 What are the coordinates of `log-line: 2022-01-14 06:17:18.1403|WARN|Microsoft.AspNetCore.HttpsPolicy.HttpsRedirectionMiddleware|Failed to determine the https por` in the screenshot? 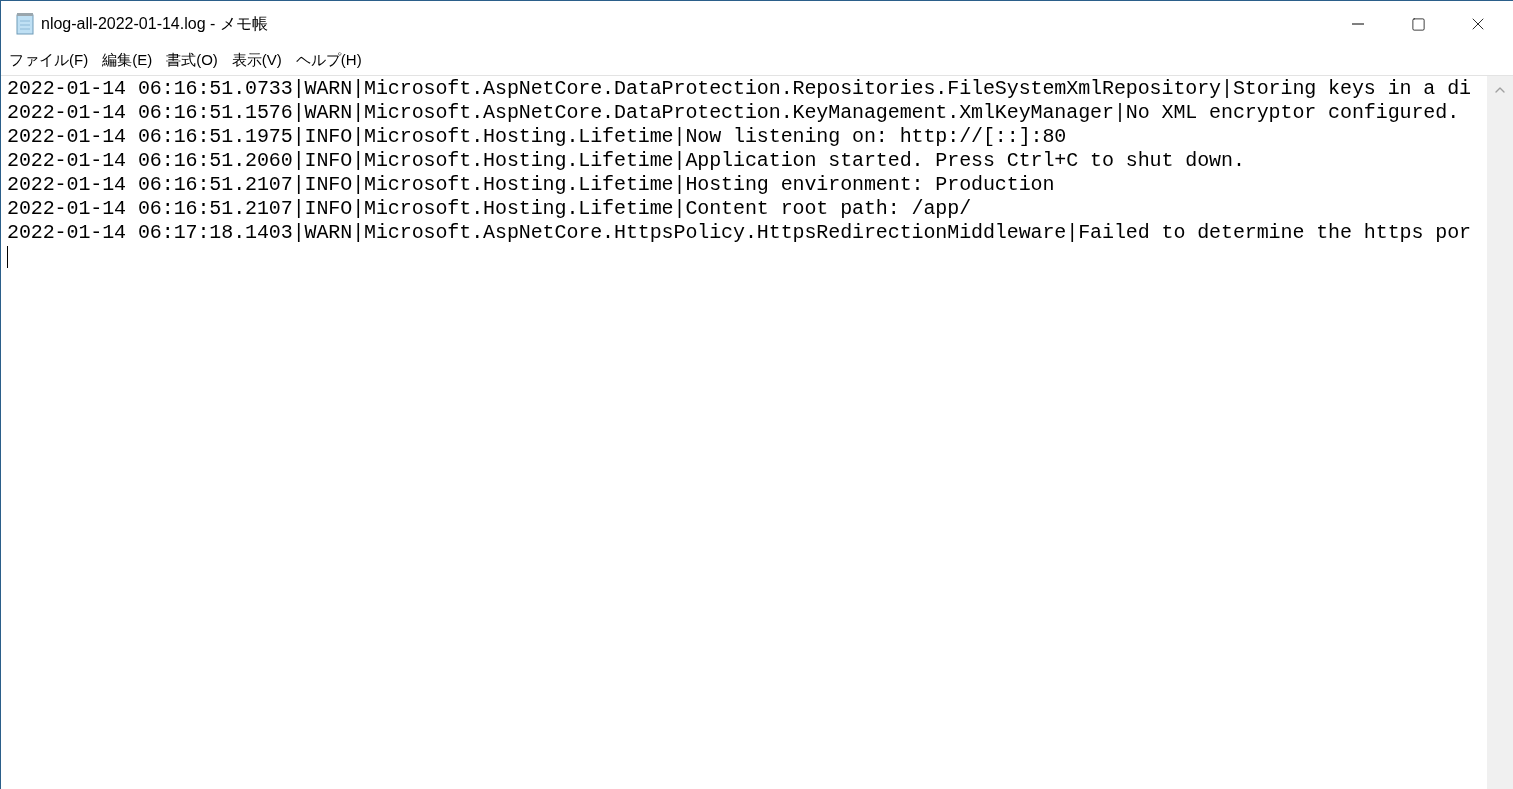 It's located at (739, 233).